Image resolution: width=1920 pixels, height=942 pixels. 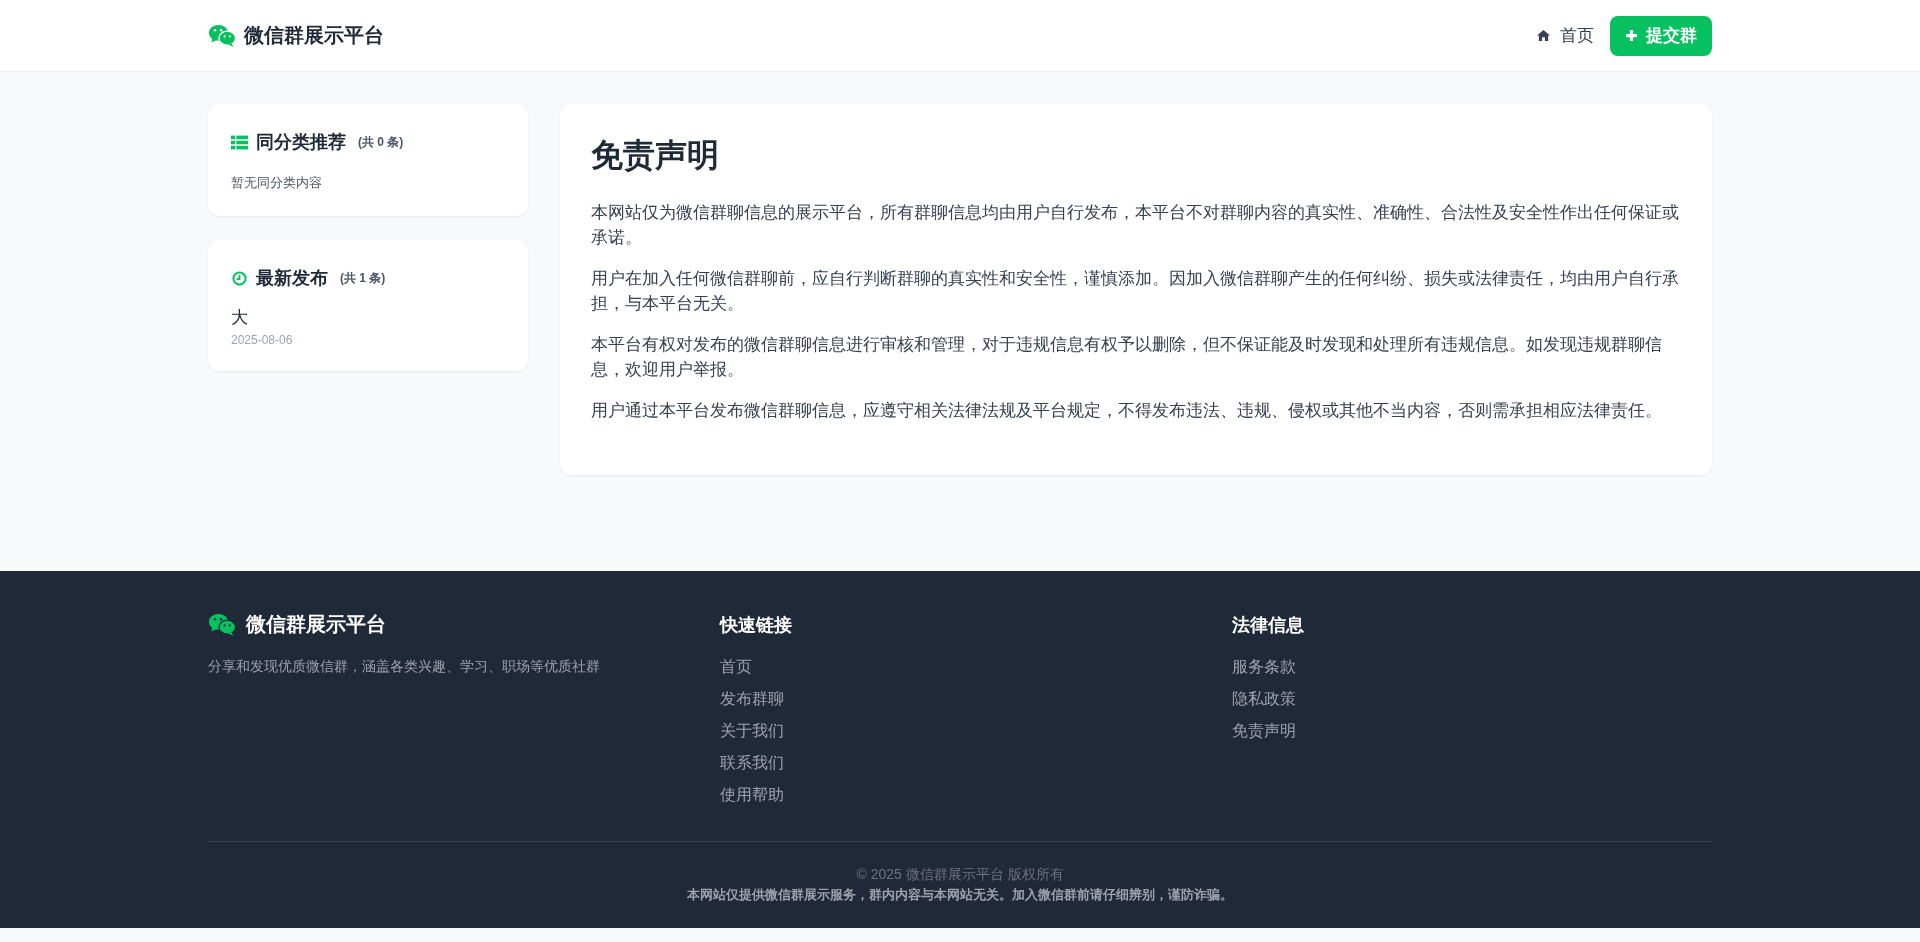 What do you see at coordinates (1631, 35) in the screenshot?
I see `plus-icon` at bounding box center [1631, 35].